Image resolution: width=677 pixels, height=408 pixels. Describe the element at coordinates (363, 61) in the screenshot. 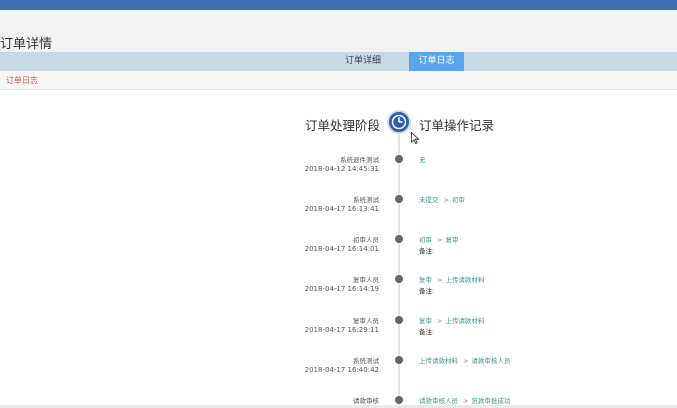

I see `tab-order-detail: 订单详细` at that location.